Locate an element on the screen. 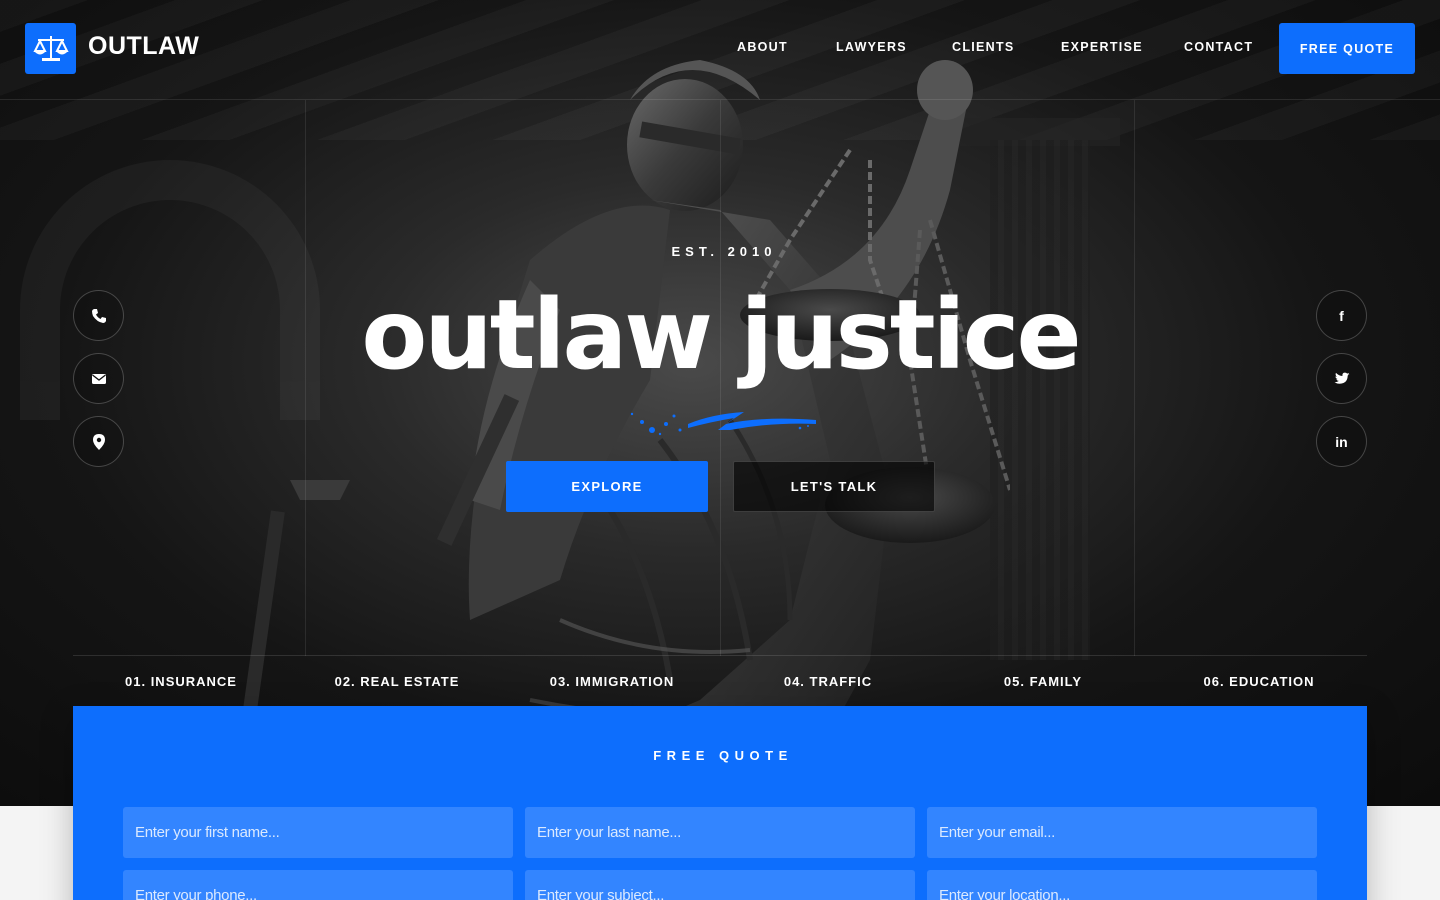  tab-immigration: 03. IMMIGRATION is located at coordinates (612, 681).